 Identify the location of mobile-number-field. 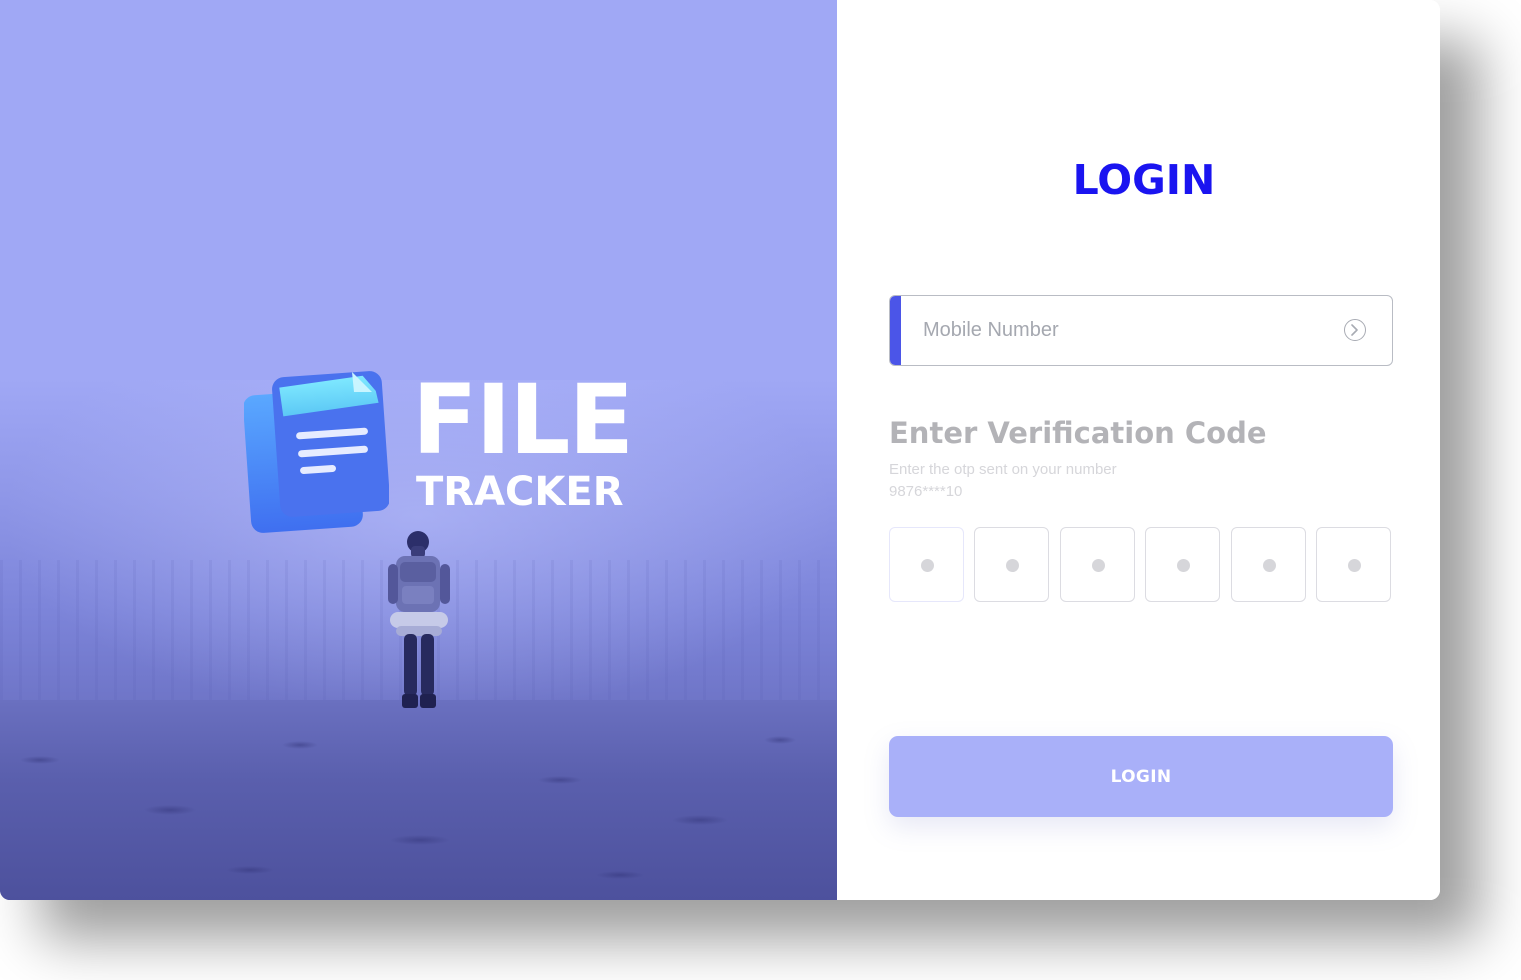
(1141, 330).